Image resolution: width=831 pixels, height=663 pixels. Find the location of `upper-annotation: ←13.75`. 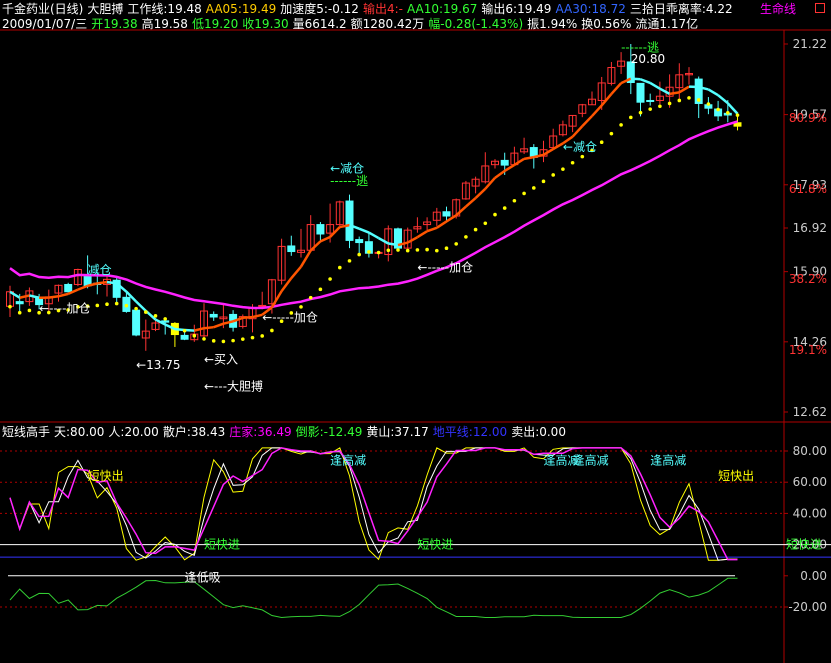

upper-annotation: ←13.75 is located at coordinates (158, 365).